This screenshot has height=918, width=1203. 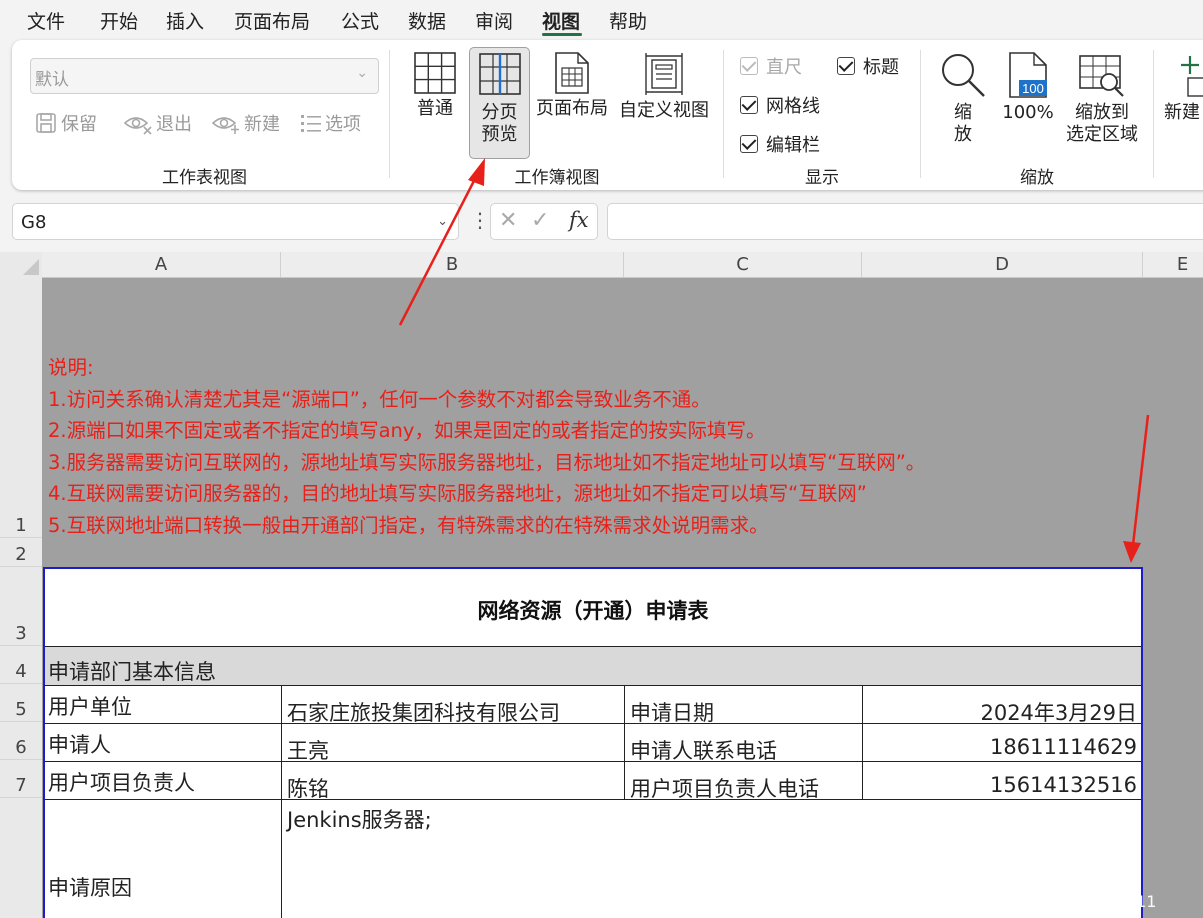 What do you see at coordinates (407, 430) in the screenshot?
I see `note-line-2: 2.源端口如果不固定或者不指定的填写any，如果是固定的或者指定的按实际填写。` at bounding box center [407, 430].